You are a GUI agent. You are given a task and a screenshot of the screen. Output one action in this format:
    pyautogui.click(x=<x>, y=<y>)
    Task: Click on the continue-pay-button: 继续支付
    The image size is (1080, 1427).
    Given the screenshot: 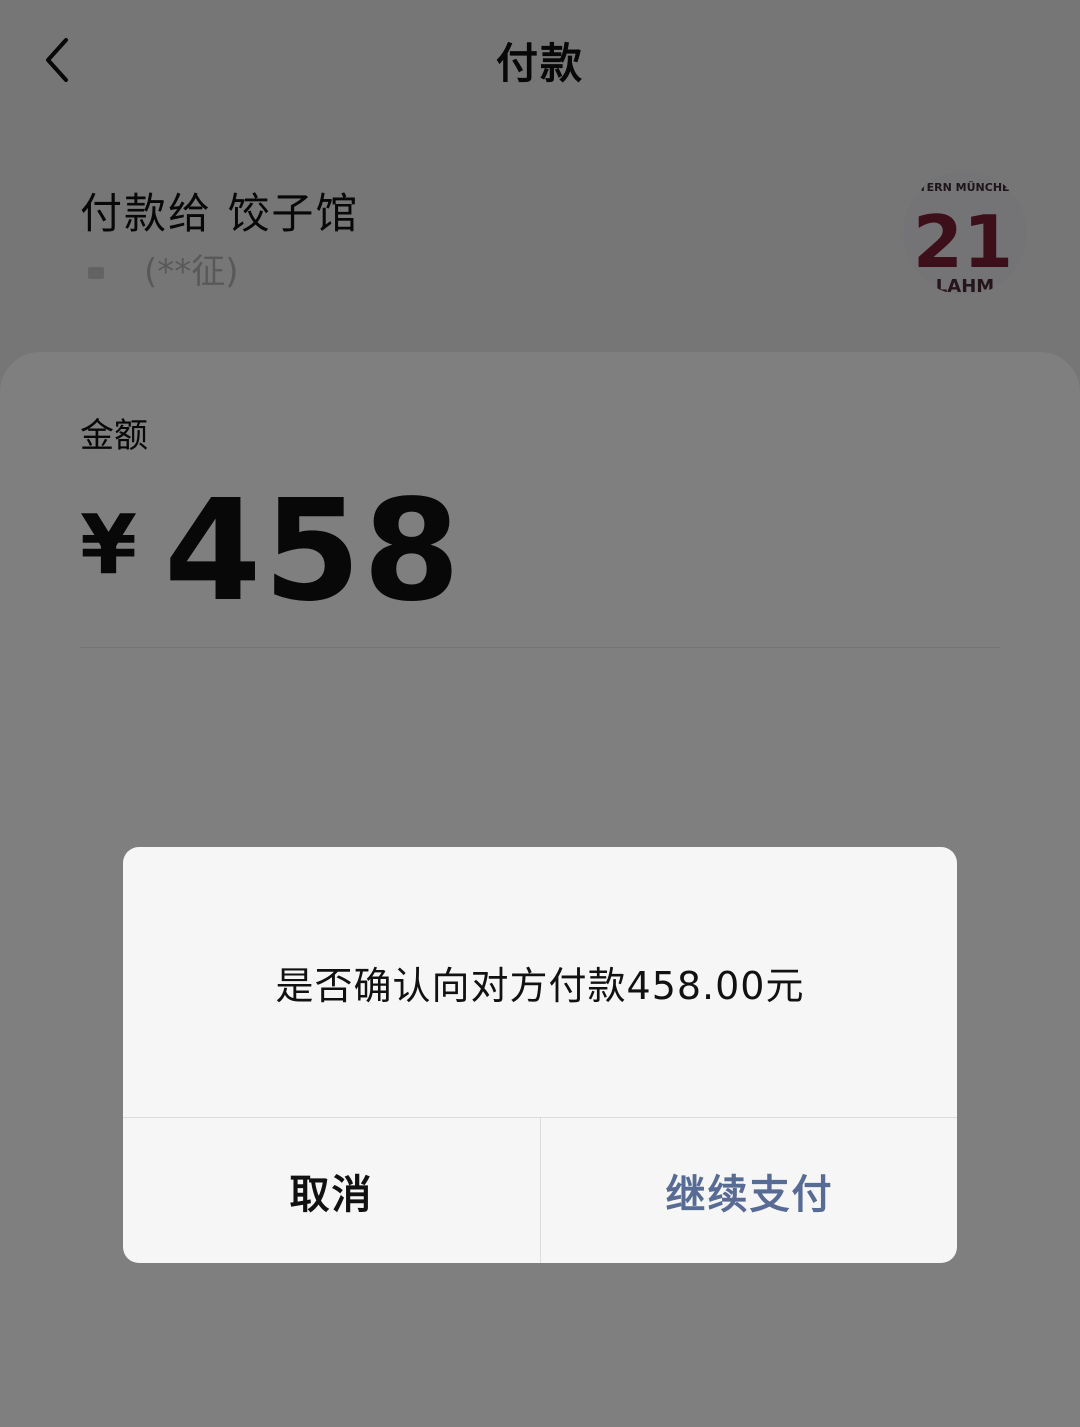 What is the action you would take?
    pyautogui.click(x=749, y=1190)
    